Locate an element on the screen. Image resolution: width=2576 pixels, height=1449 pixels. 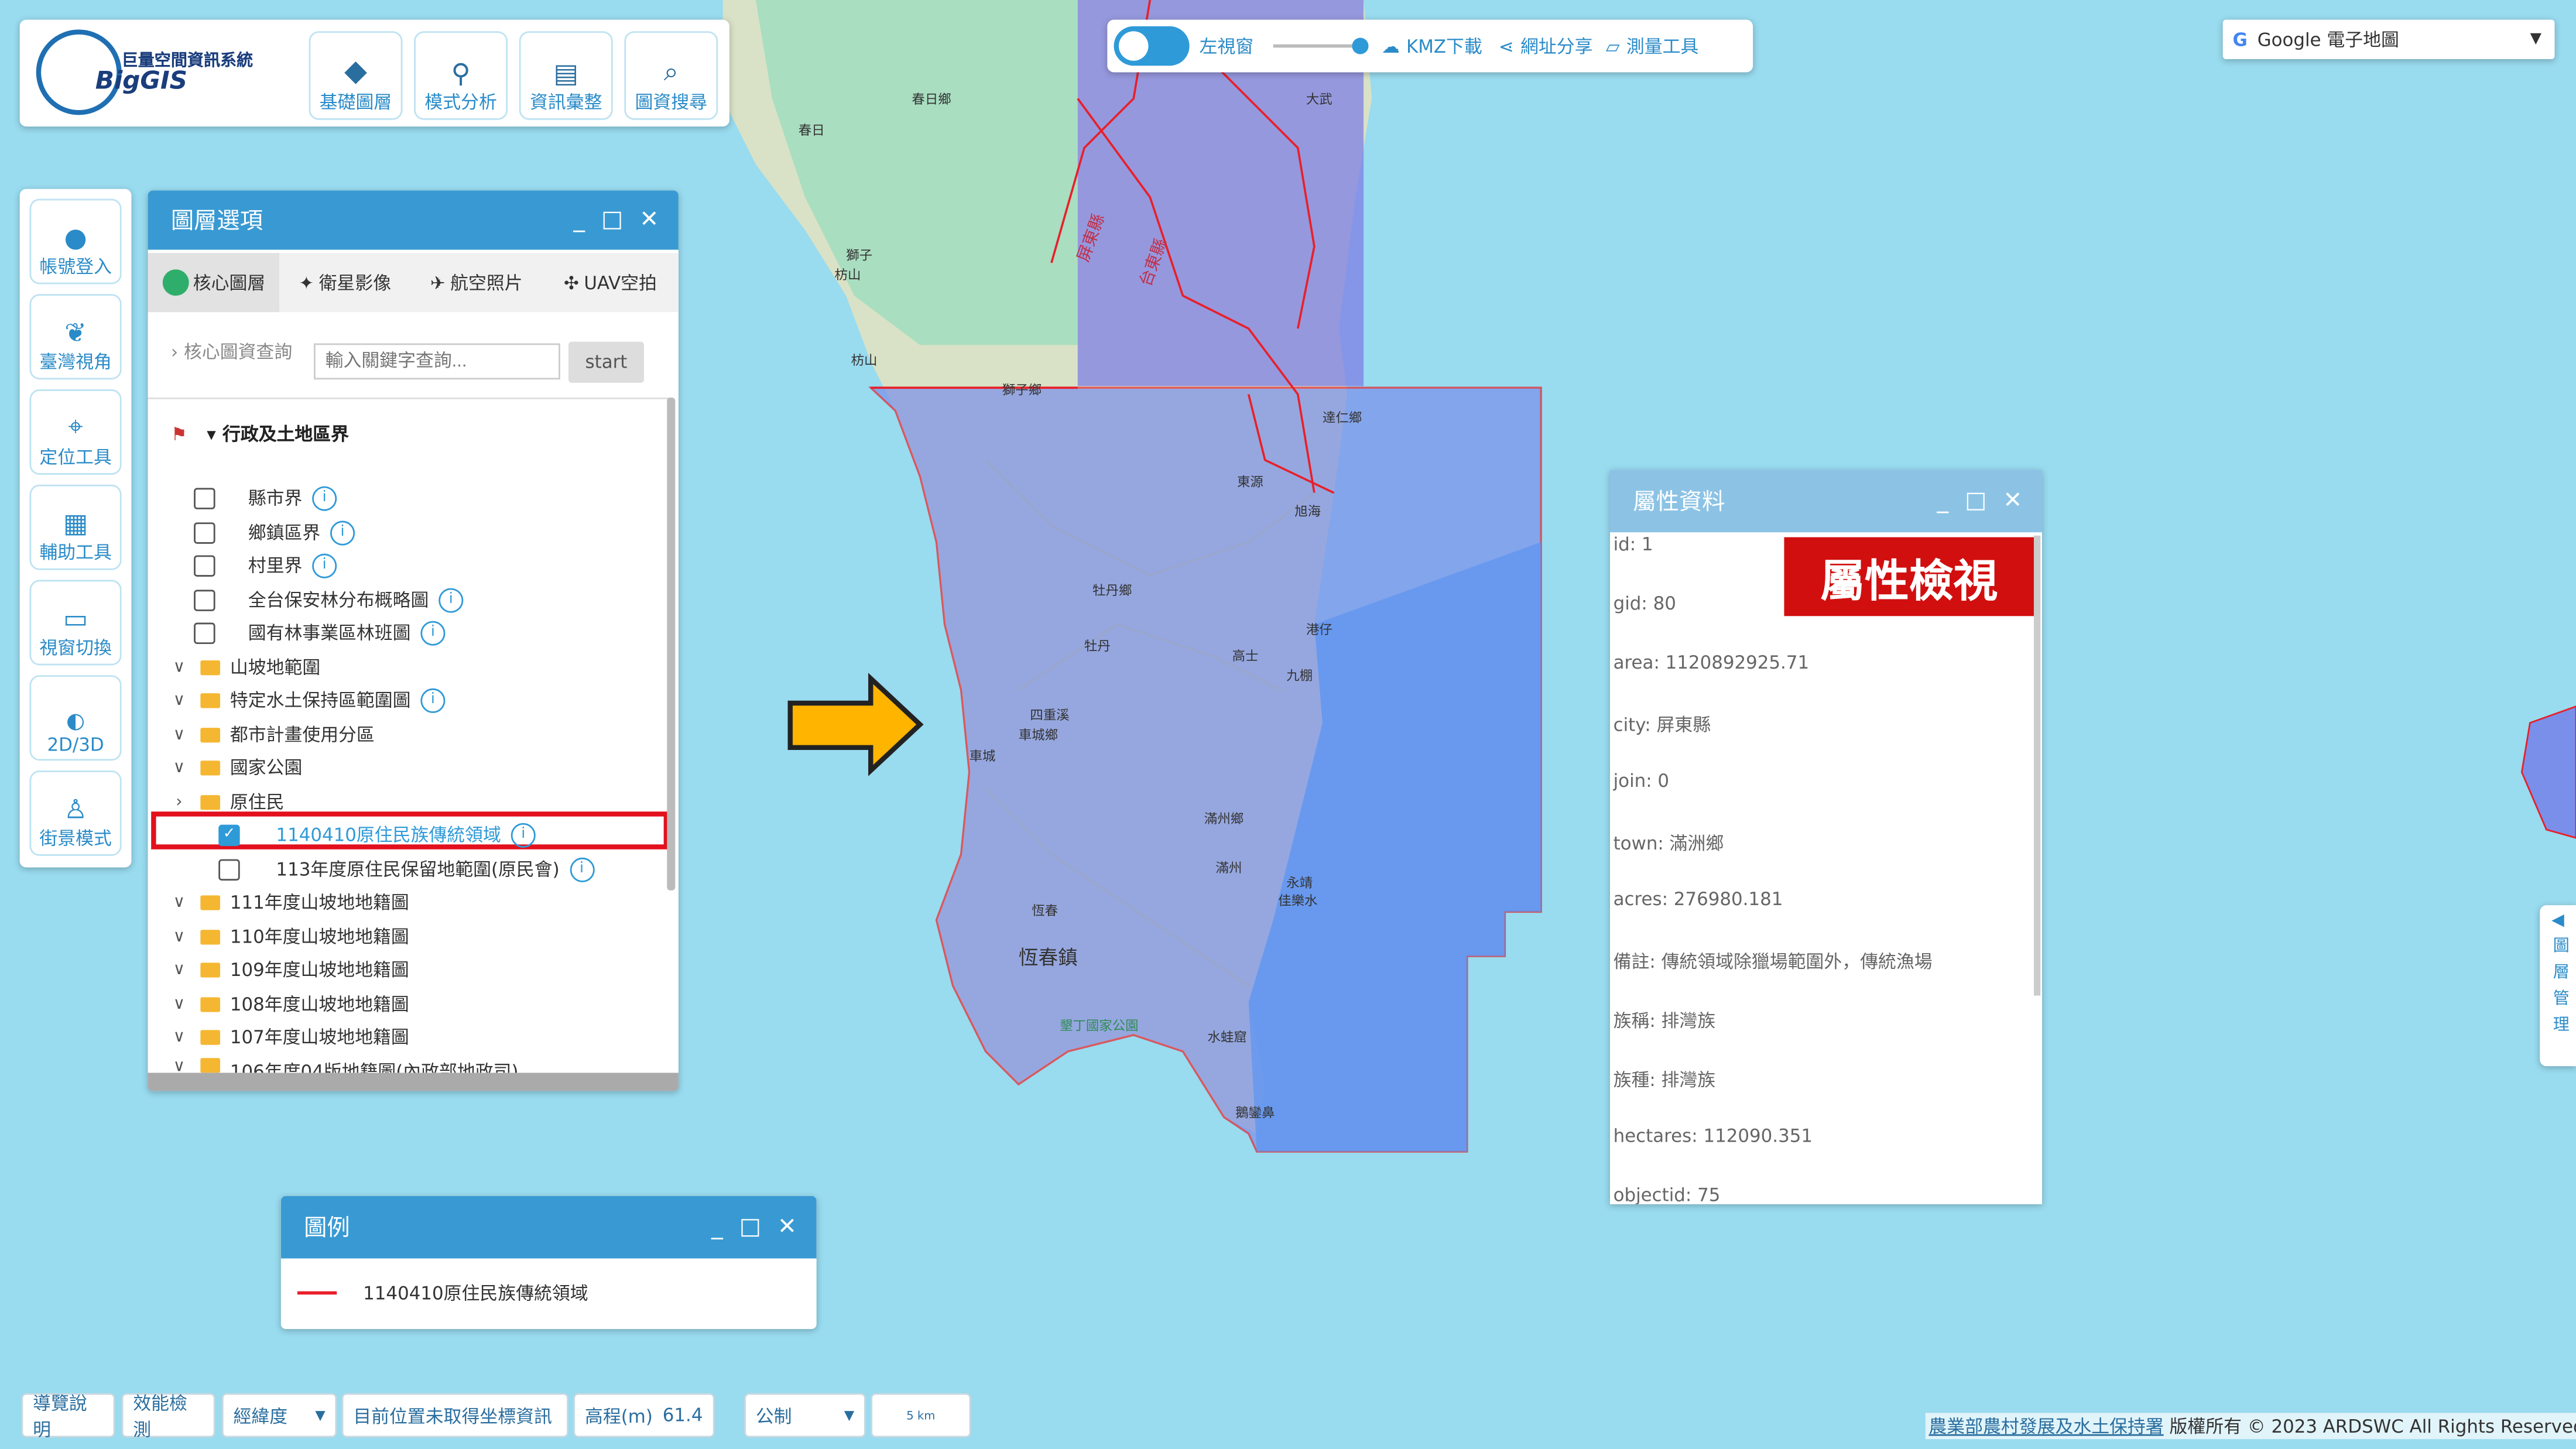
folder-item: ∨ 106年度04版地籍圖(內政部地政司) is located at coordinates (343, 1065).